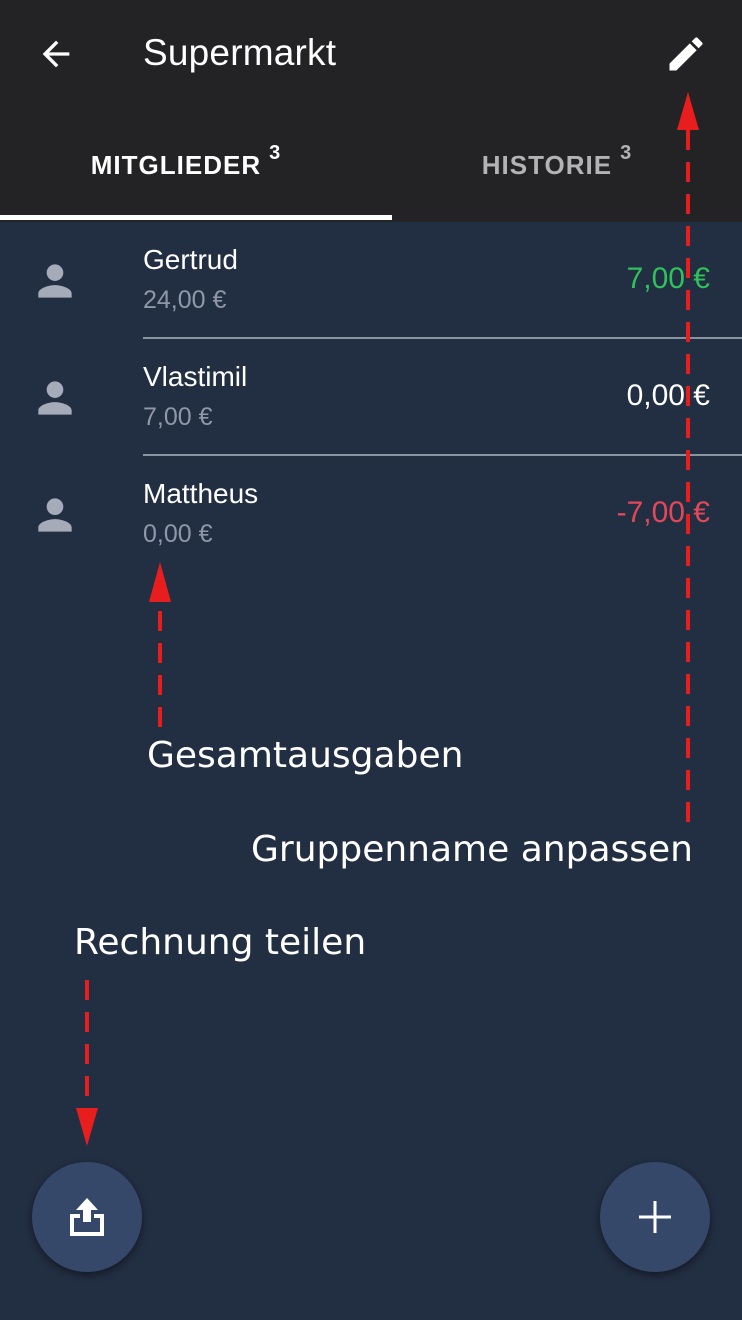  Describe the element at coordinates (220, 942) in the screenshot. I see `annotation-share-bill: Rechnung teilen` at that location.